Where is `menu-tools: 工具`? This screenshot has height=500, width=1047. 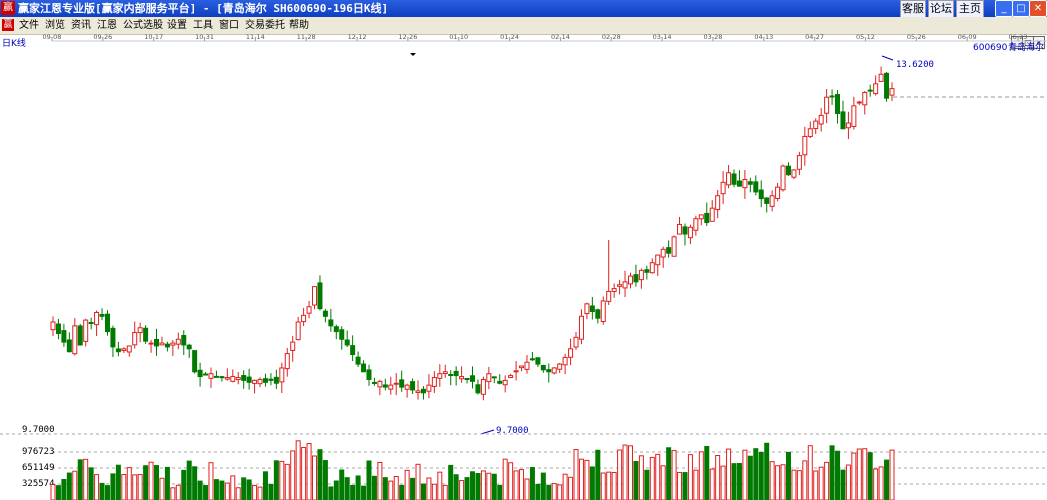 menu-tools: 工具 is located at coordinates (203, 25).